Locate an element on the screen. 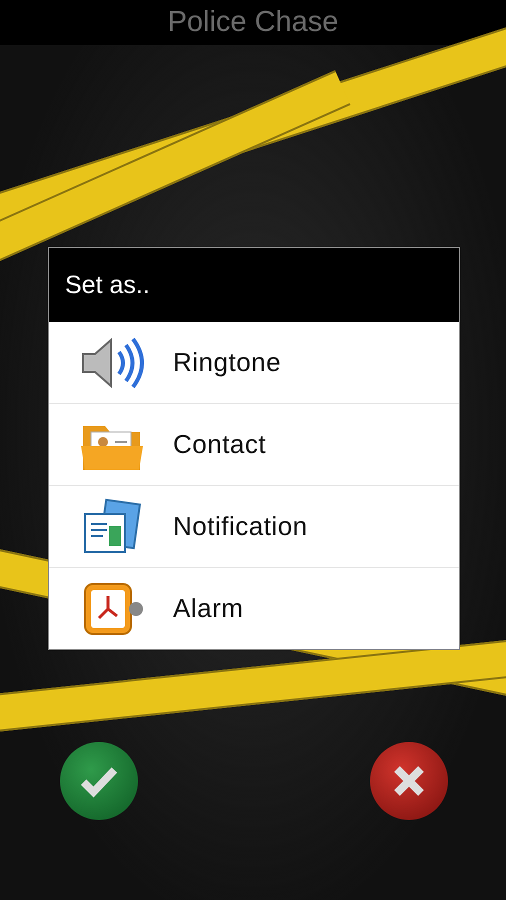  app-title: Police Chase is located at coordinates (253, 22).